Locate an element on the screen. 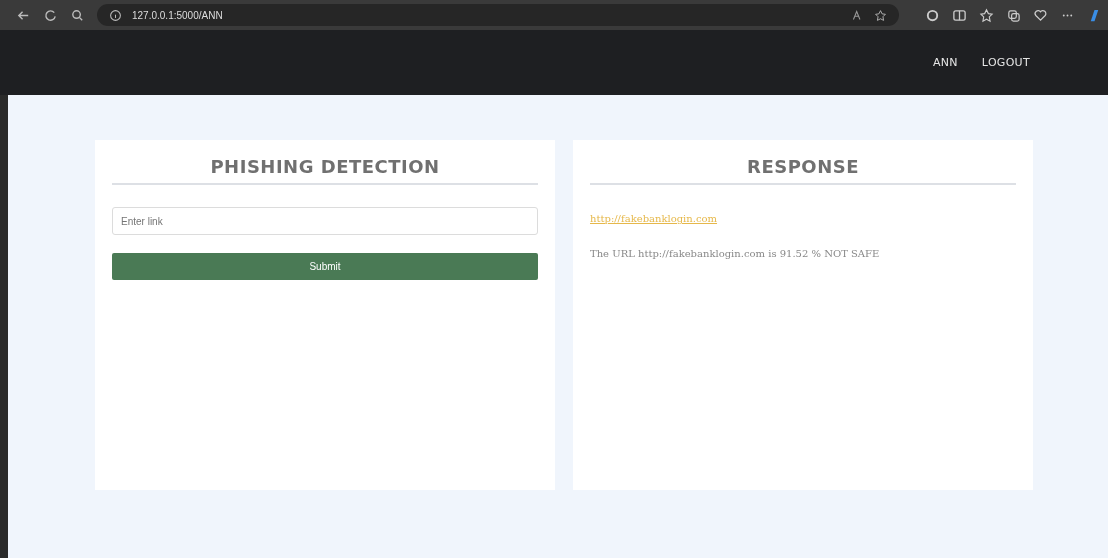 The width and height of the screenshot is (1108, 558). info-icon is located at coordinates (115, 15).